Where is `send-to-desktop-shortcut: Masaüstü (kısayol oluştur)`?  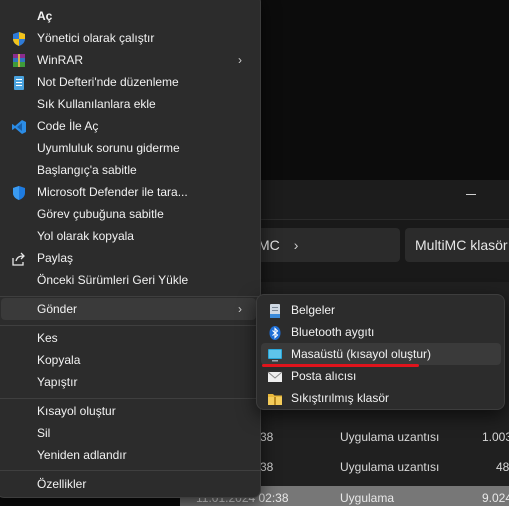
send-to-desktop-shortcut: Masaüstü (kısayol oluştur) is located at coordinates (381, 354).